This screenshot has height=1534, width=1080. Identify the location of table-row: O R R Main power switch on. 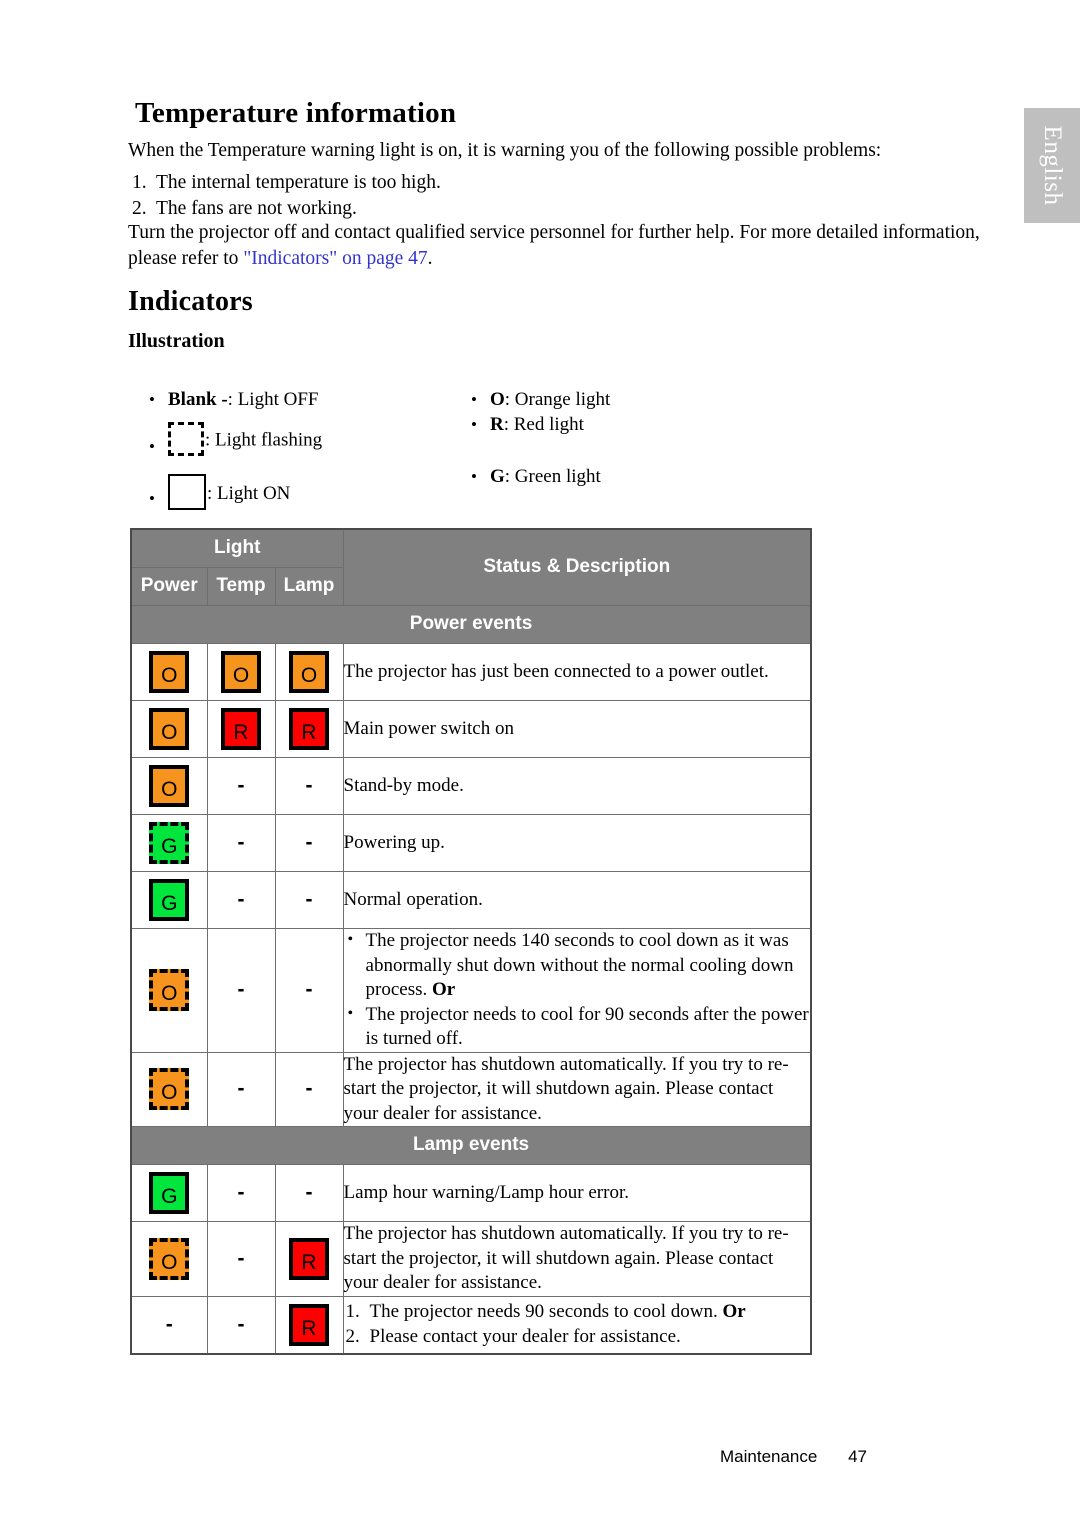
(471, 729).